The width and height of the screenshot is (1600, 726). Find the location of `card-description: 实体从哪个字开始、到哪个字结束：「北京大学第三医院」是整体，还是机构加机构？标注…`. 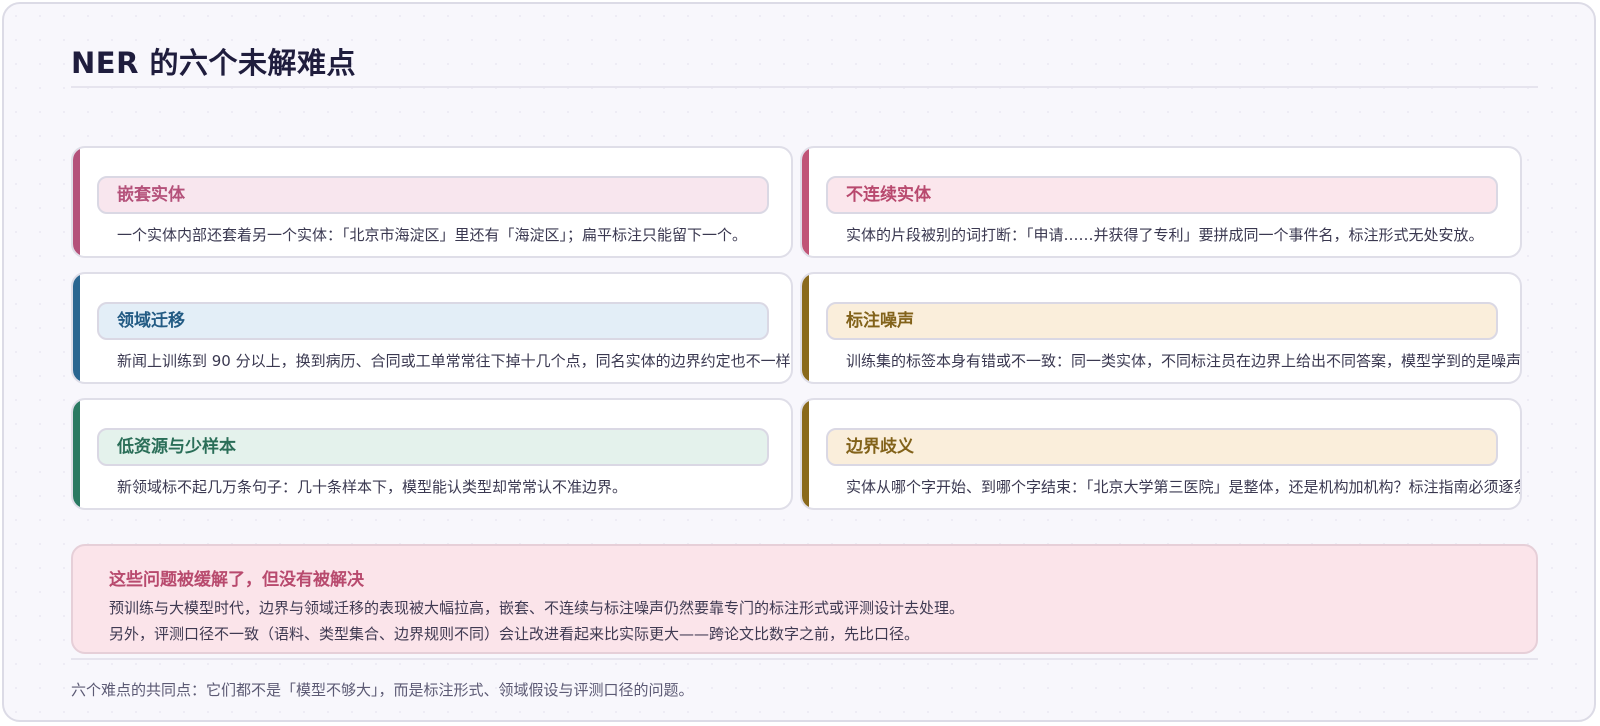

card-description: 实体从哪个字开始、到哪个字结束：「北京大学第三医院」是整体，还是机构加机构？标注… is located at coordinates (1184, 487).